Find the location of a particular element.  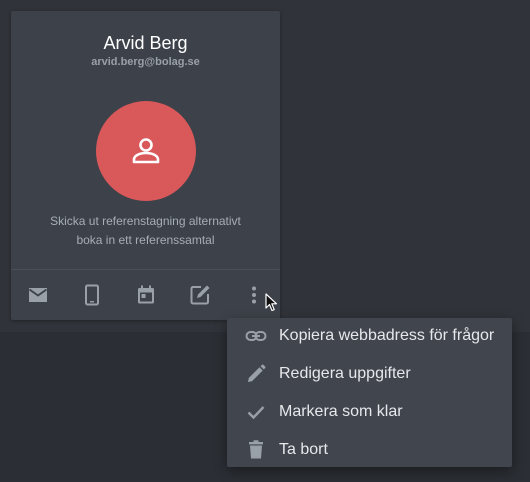

menu-item-delete: Ta bort is located at coordinates (369, 450).